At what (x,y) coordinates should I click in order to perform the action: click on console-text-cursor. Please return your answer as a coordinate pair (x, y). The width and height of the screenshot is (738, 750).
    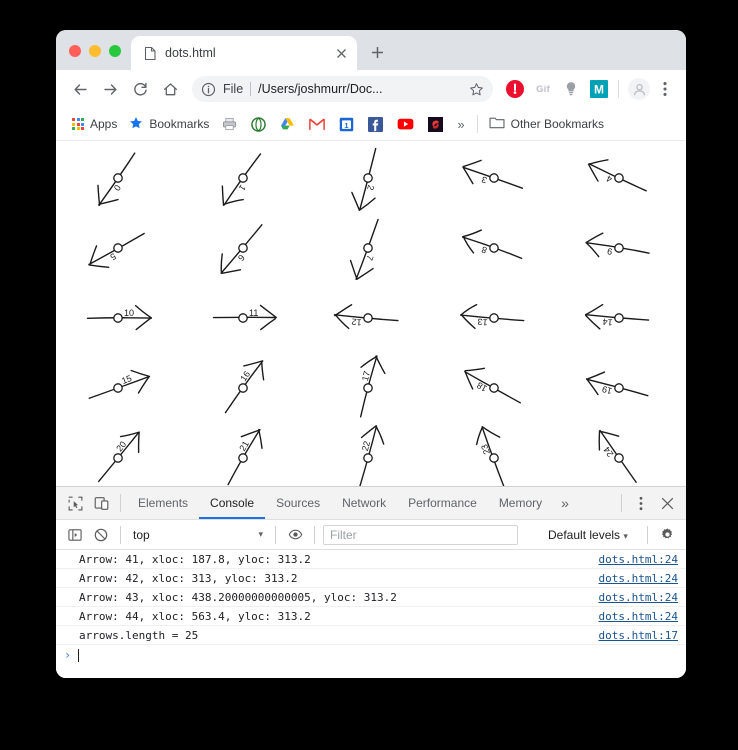
    Looking at the image, I should click on (78, 655).